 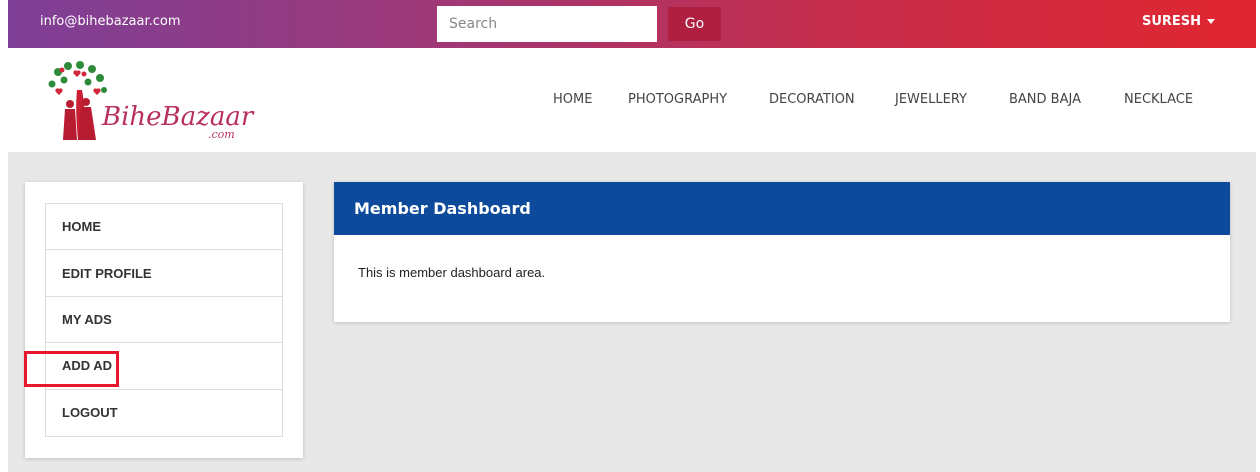 I want to click on nav-item-band-baja: BAND BAJA, so click(x=1045, y=99).